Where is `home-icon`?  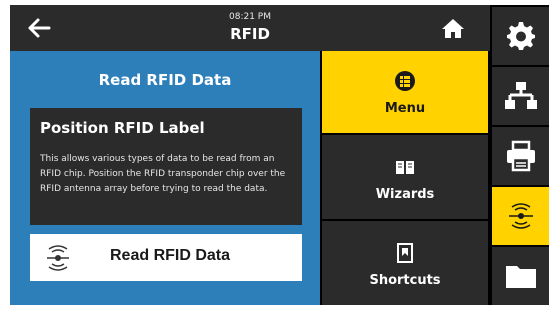
home-icon is located at coordinates (453, 28).